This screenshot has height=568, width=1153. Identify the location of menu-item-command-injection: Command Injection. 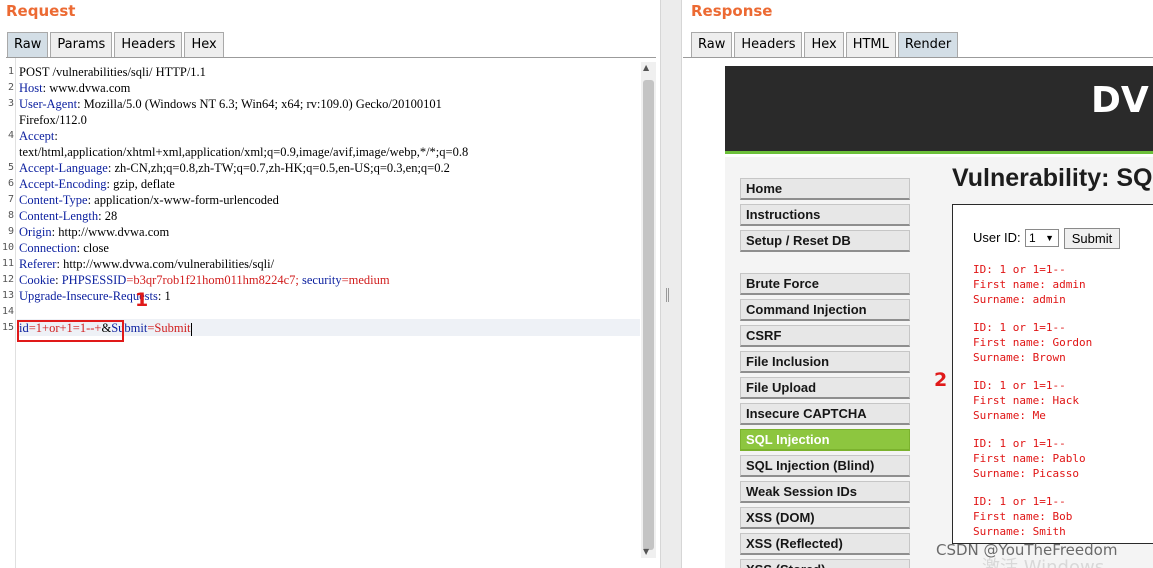
(825, 310).